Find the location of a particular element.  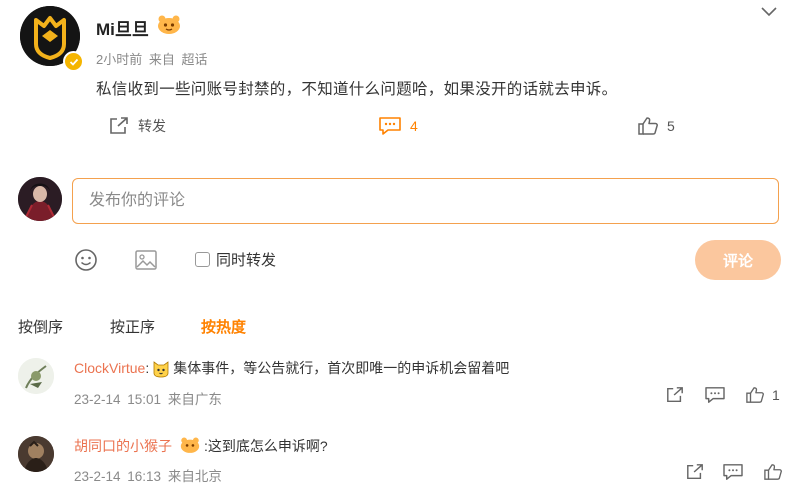

repost-button: 转发 is located at coordinates (137, 126).